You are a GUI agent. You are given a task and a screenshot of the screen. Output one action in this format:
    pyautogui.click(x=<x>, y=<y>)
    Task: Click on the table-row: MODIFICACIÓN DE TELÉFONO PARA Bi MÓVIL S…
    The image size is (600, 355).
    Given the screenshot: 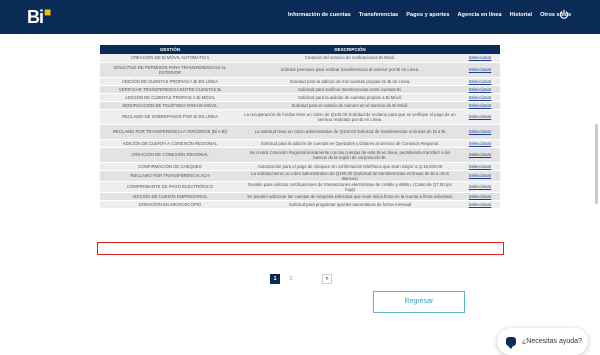 What is the action you would take?
    pyautogui.click(x=300, y=105)
    